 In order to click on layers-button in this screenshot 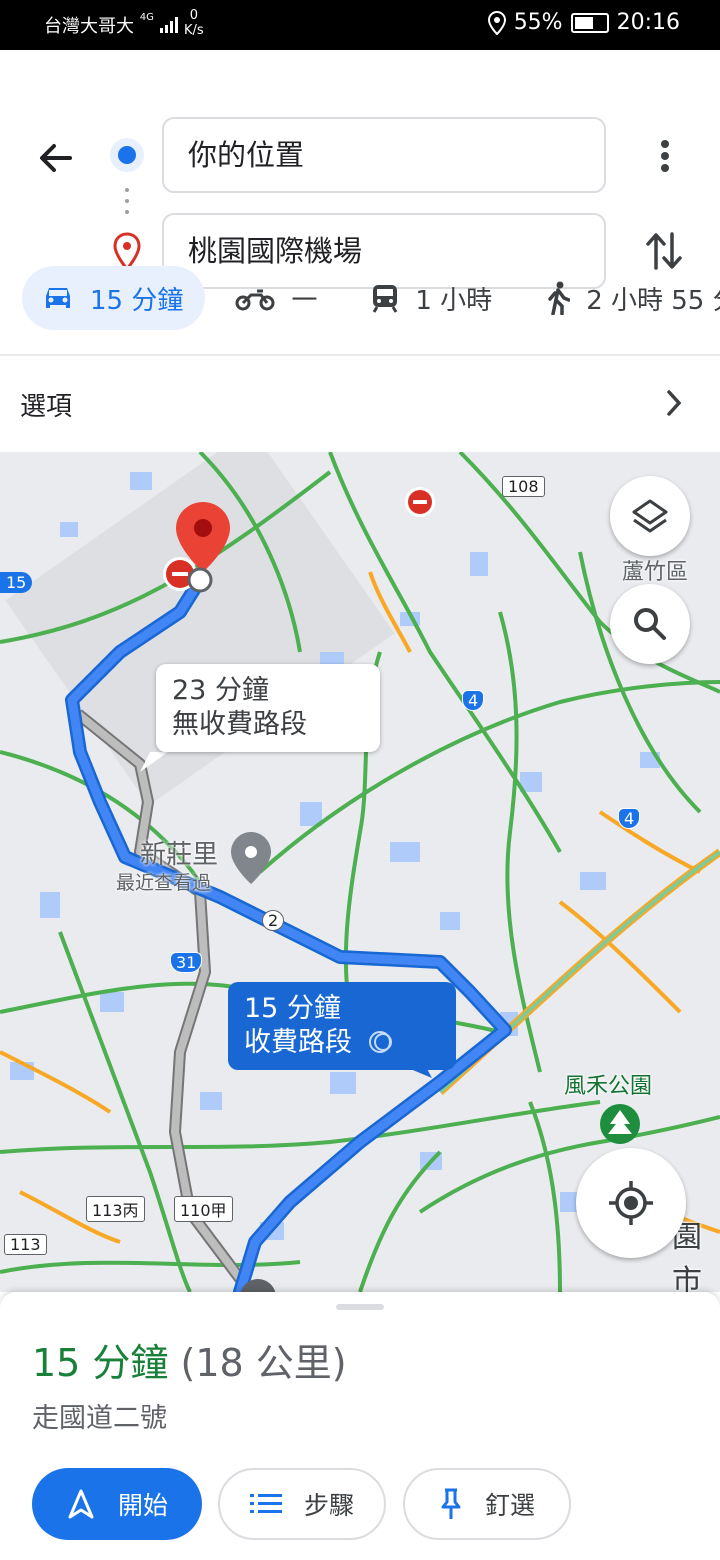, I will do `click(650, 516)`.